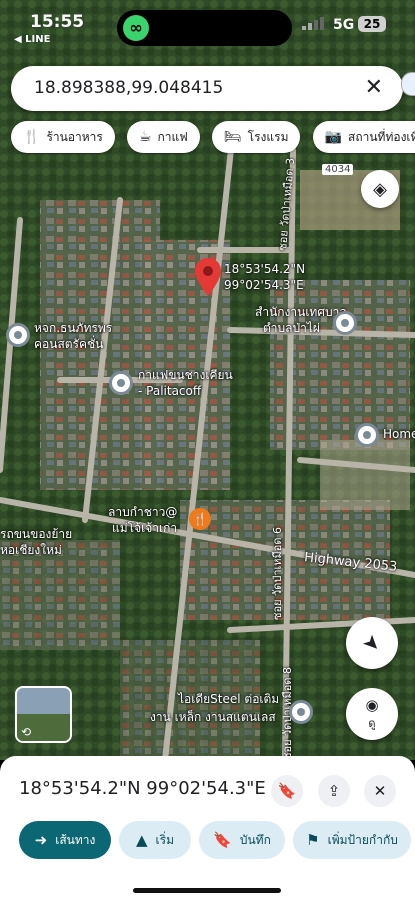  I want to click on directions-button: ➜ เส้นทาง, so click(65, 840).